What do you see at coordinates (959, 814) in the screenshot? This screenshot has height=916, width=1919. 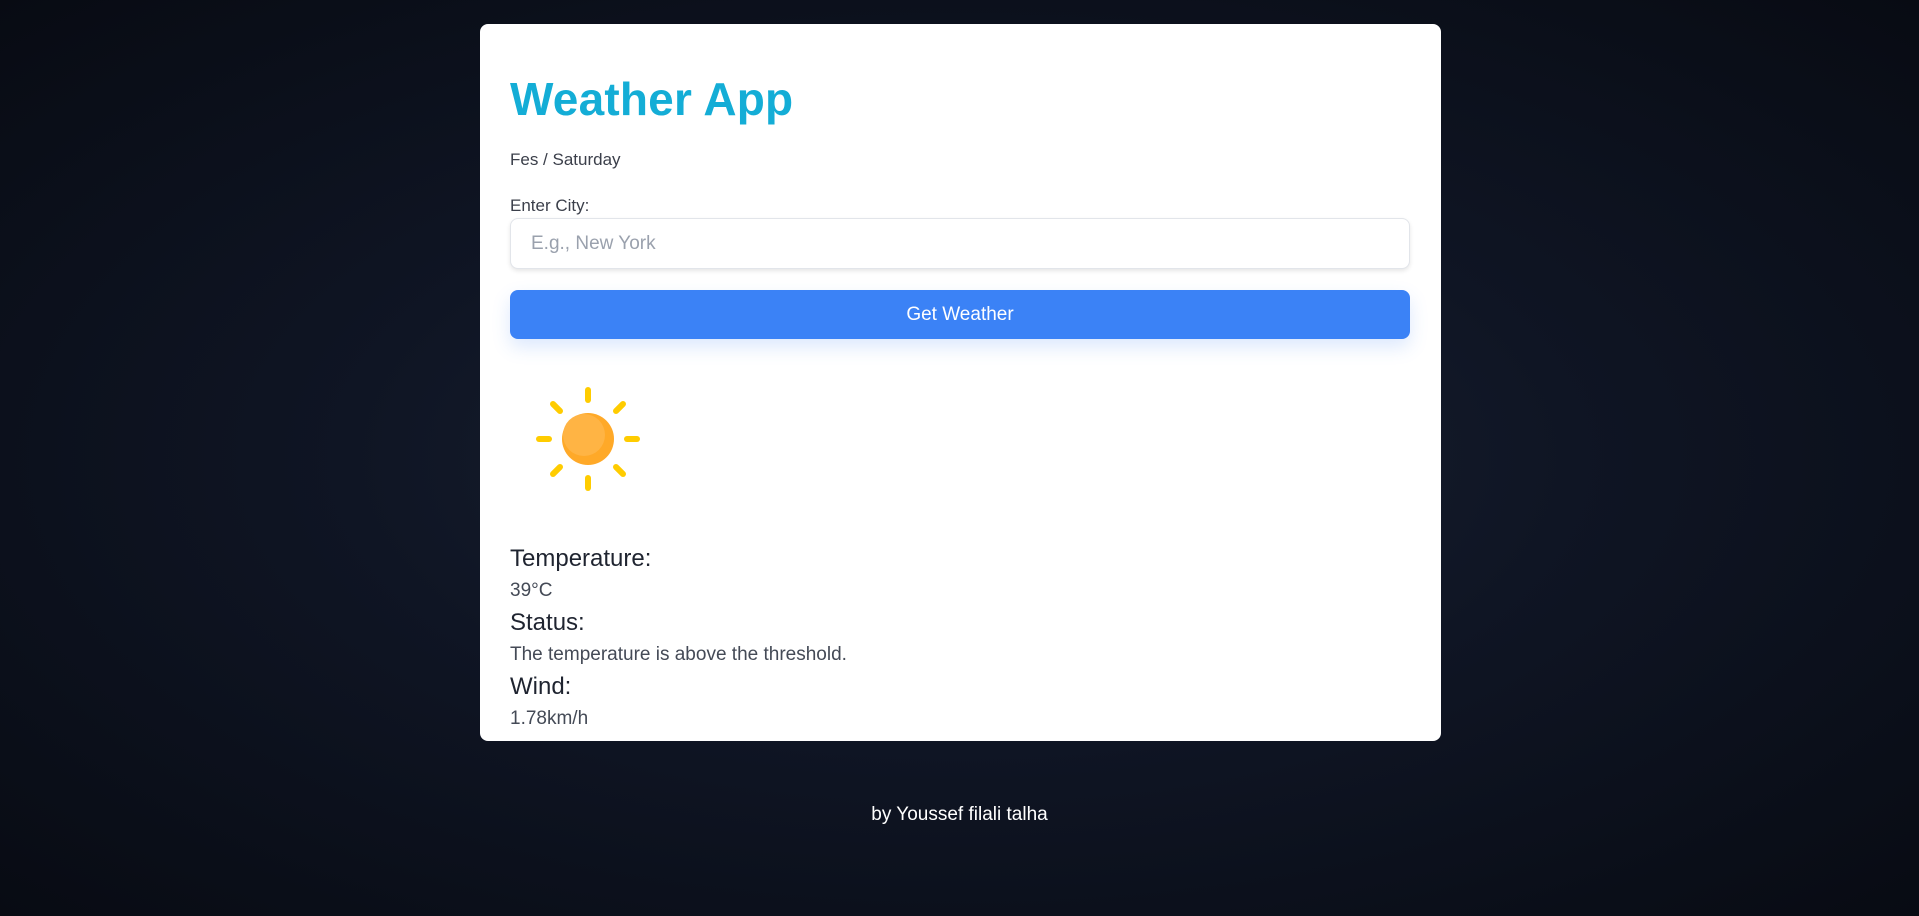 I see `footer-credit: by Youssef filali talha` at bounding box center [959, 814].